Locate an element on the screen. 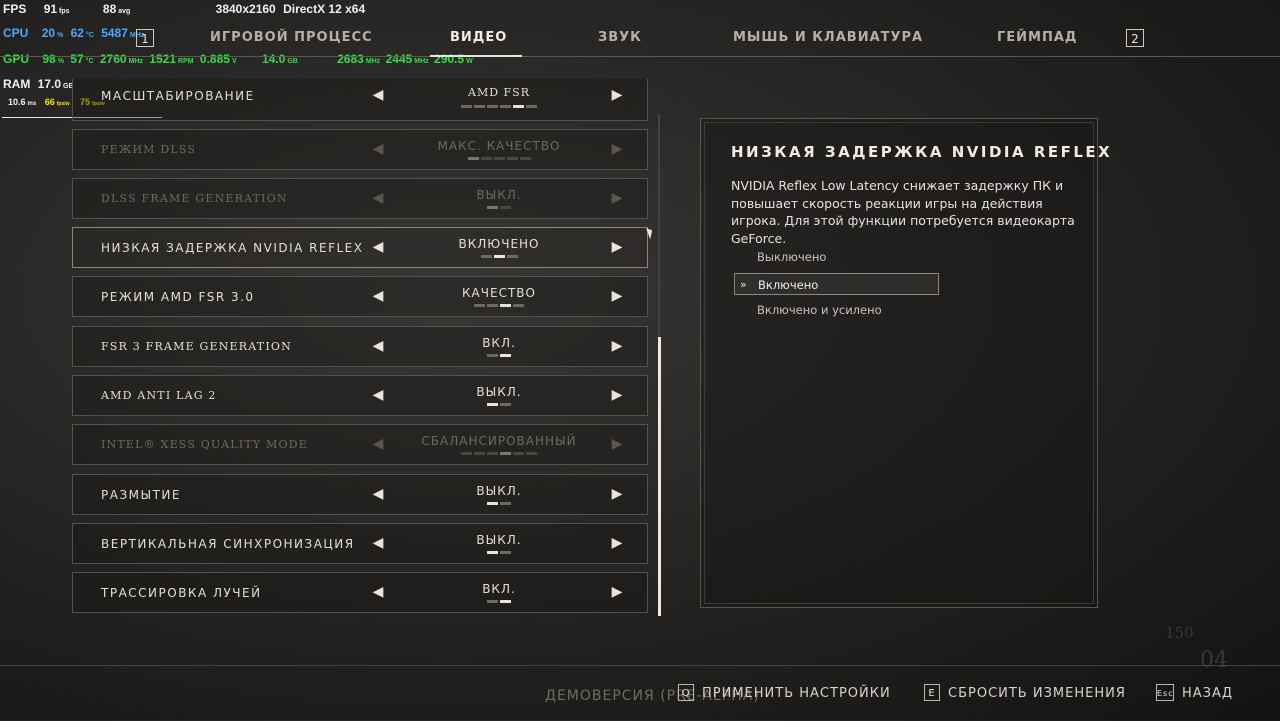  reset-changes-label: СБРОСИТЬ ИЗМЕНЕНИЯ is located at coordinates (1037, 693).